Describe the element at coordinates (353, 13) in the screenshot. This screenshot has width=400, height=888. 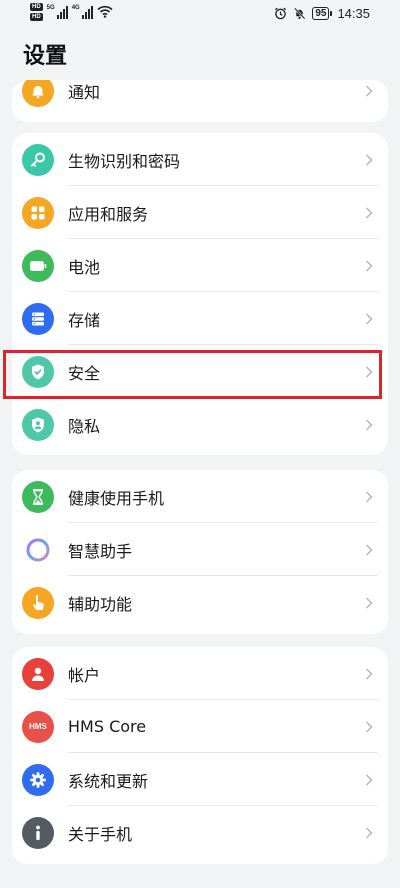
I see `status-time: 14:35` at that location.